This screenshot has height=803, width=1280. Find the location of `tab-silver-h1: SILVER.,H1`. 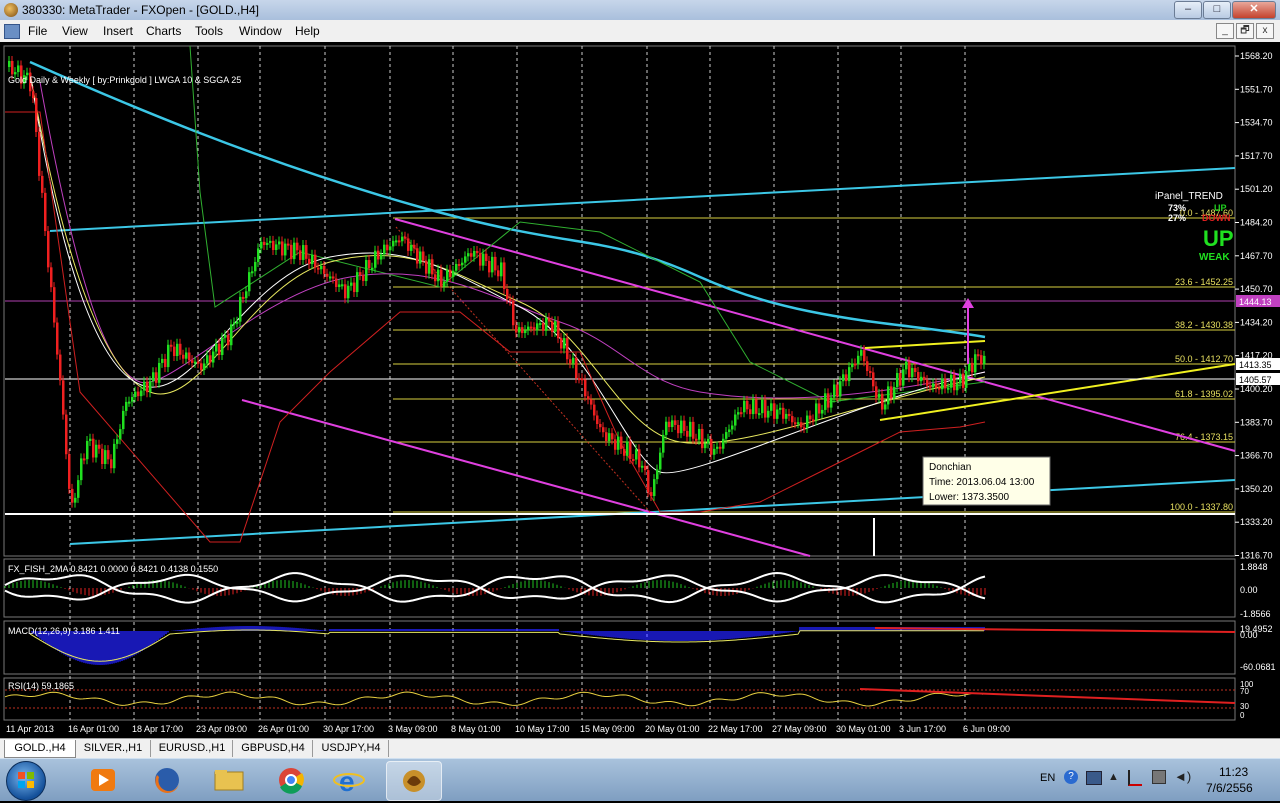

tab-silver-h1: SILVER.,H1 is located at coordinates (113, 748).